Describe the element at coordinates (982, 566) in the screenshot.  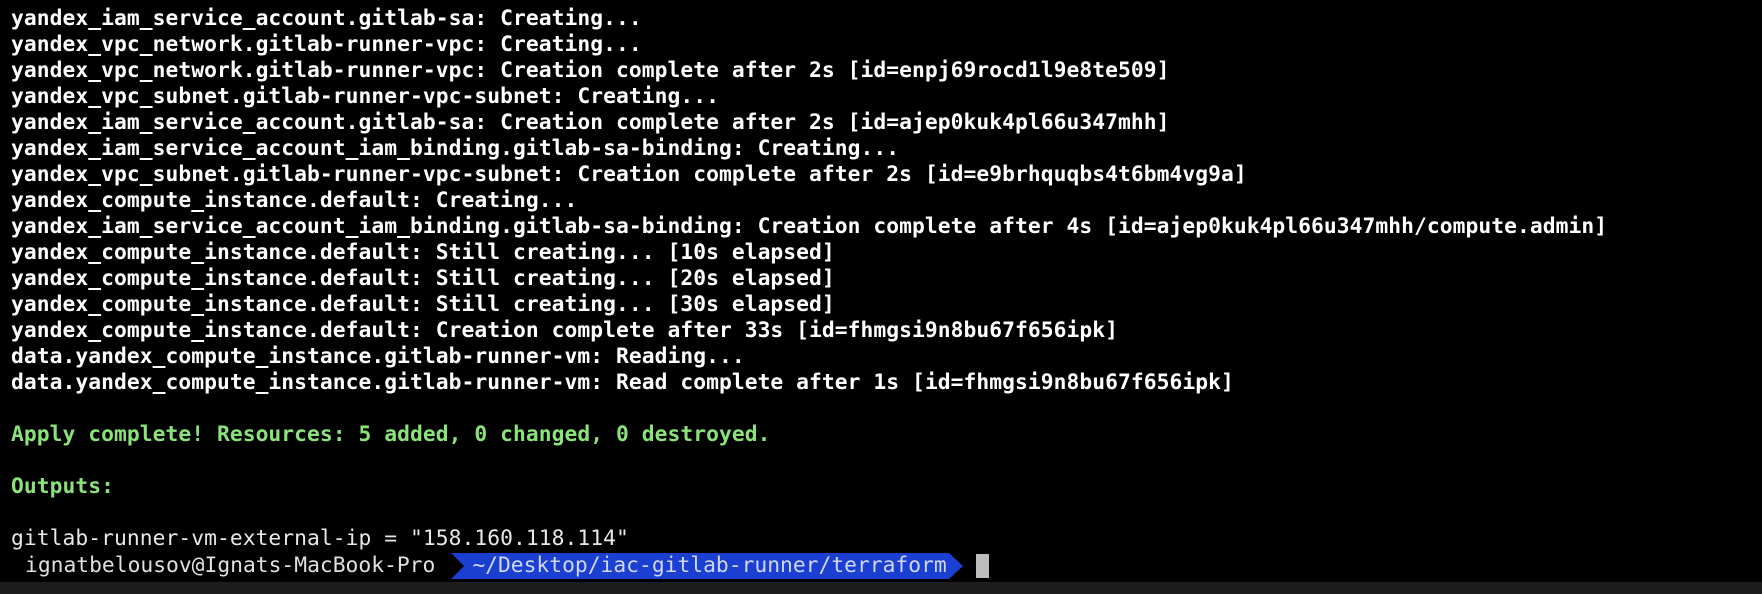
I see `text-cursor` at that location.